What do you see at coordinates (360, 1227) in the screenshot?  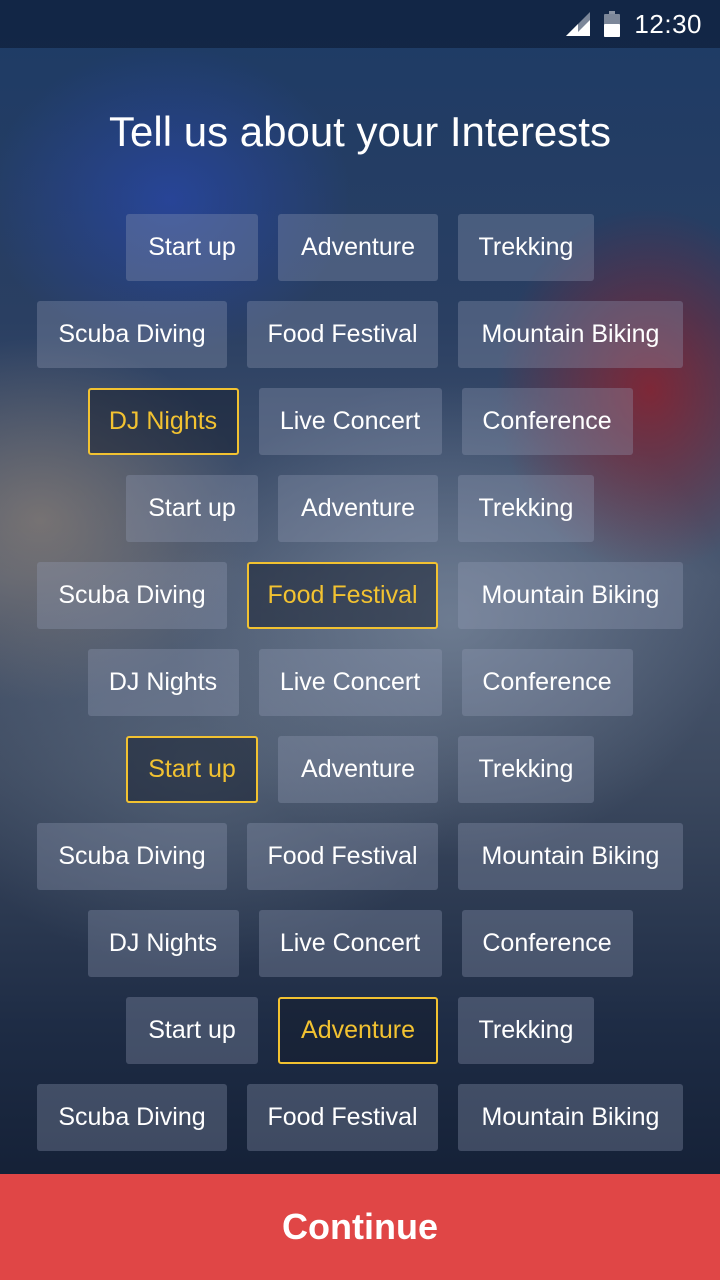 I see `continue-button: Continue` at bounding box center [360, 1227].